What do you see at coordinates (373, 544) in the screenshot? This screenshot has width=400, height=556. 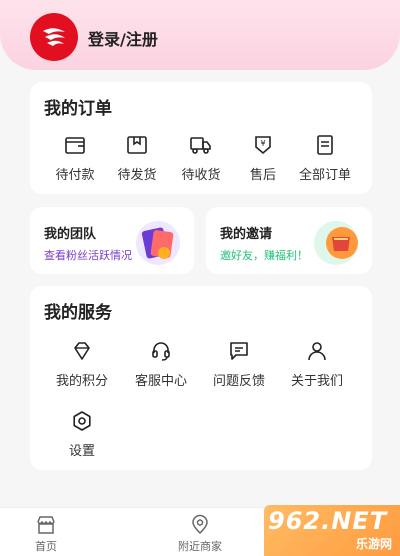 I see `watermark-sub-text: 乐游网` at bounding box center [373, 544].